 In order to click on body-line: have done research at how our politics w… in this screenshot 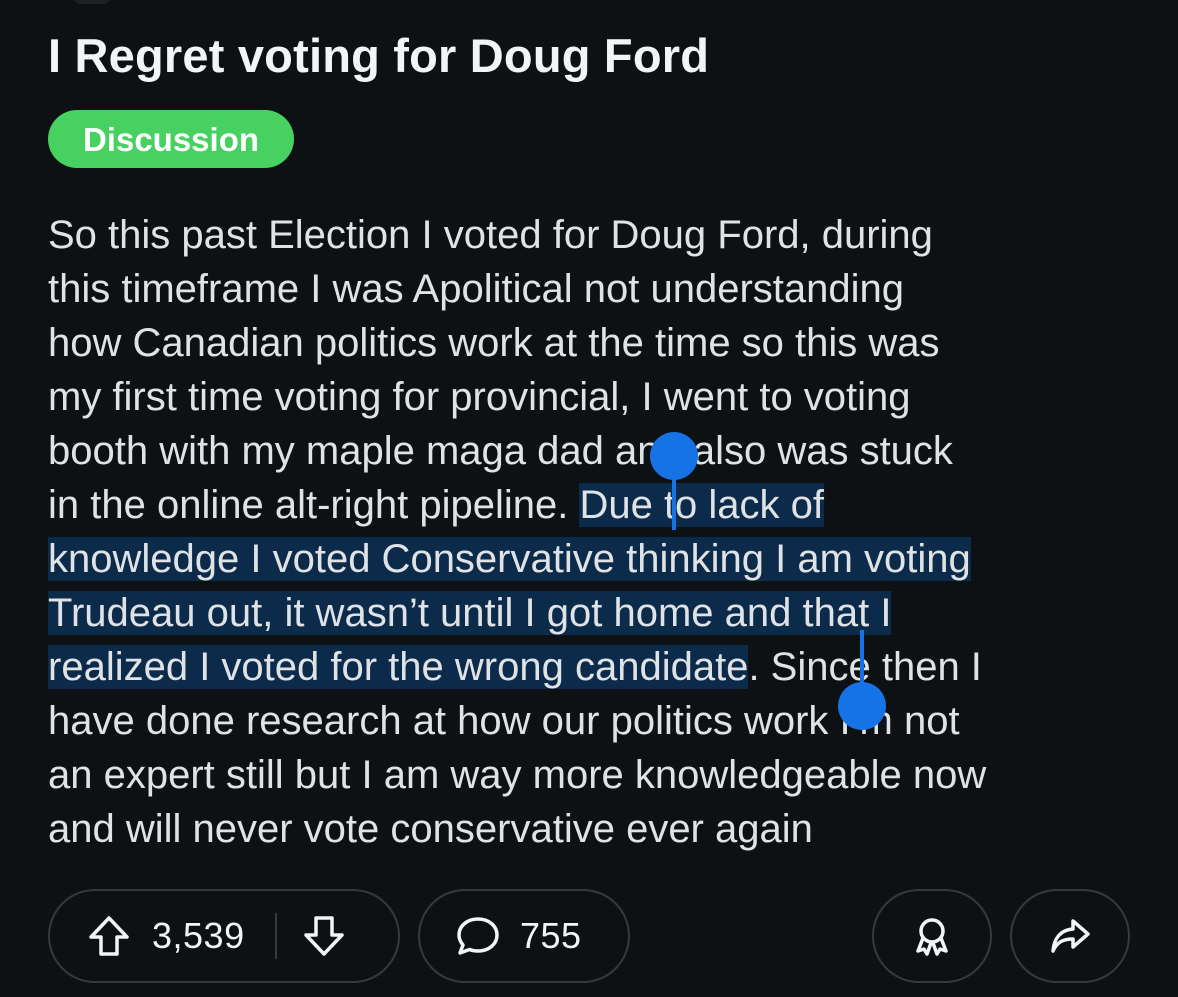, I will do `click(504, 721)`.